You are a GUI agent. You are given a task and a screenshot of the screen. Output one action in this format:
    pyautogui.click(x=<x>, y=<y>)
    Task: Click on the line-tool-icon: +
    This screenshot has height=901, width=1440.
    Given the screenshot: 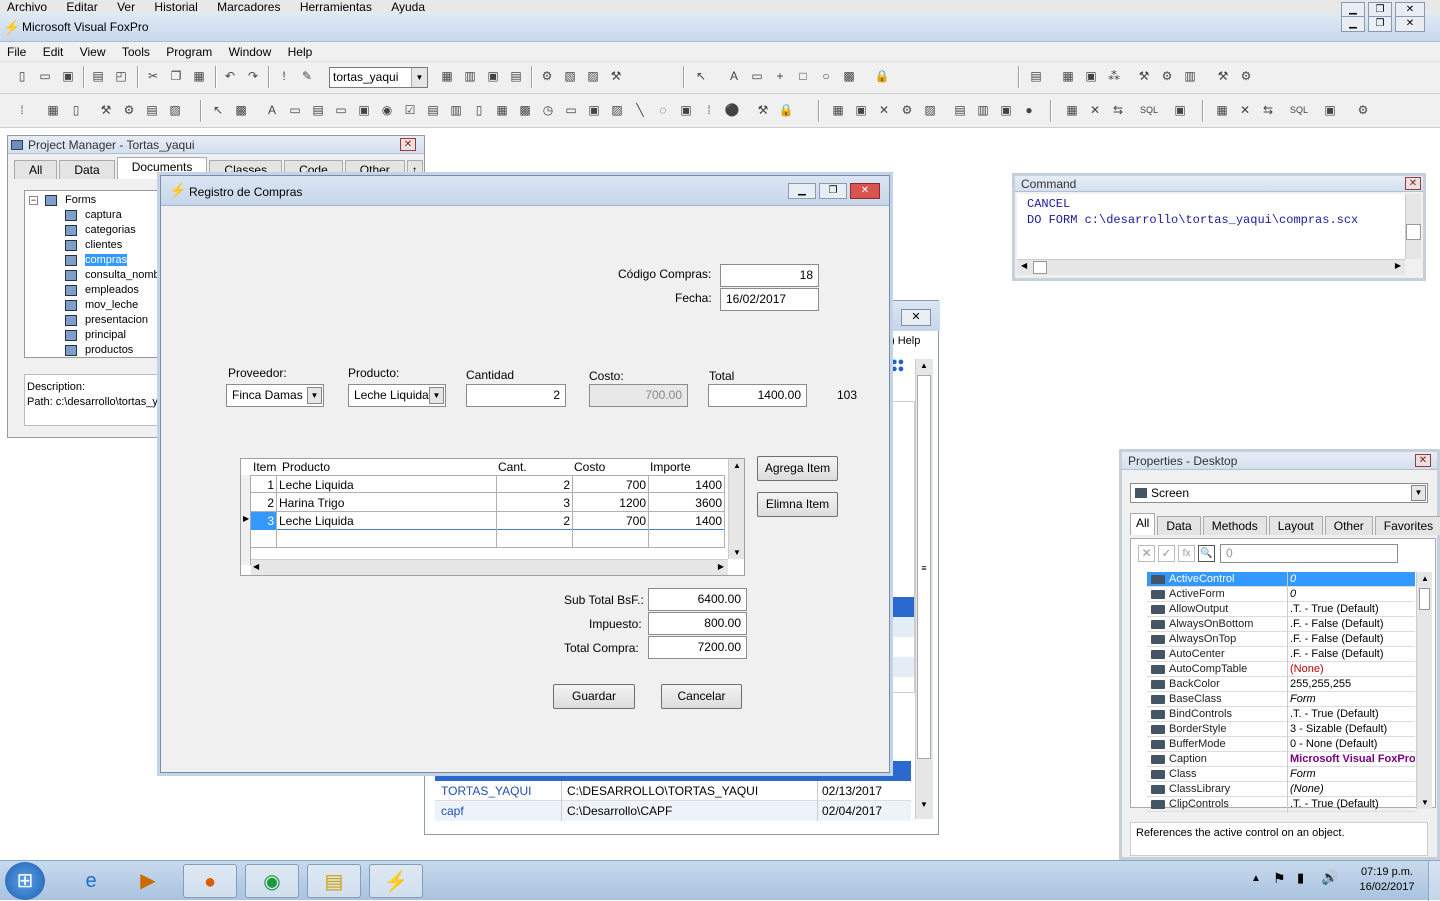 What is the action you would take?
    pyautogui.click(x=780, y=76)
    